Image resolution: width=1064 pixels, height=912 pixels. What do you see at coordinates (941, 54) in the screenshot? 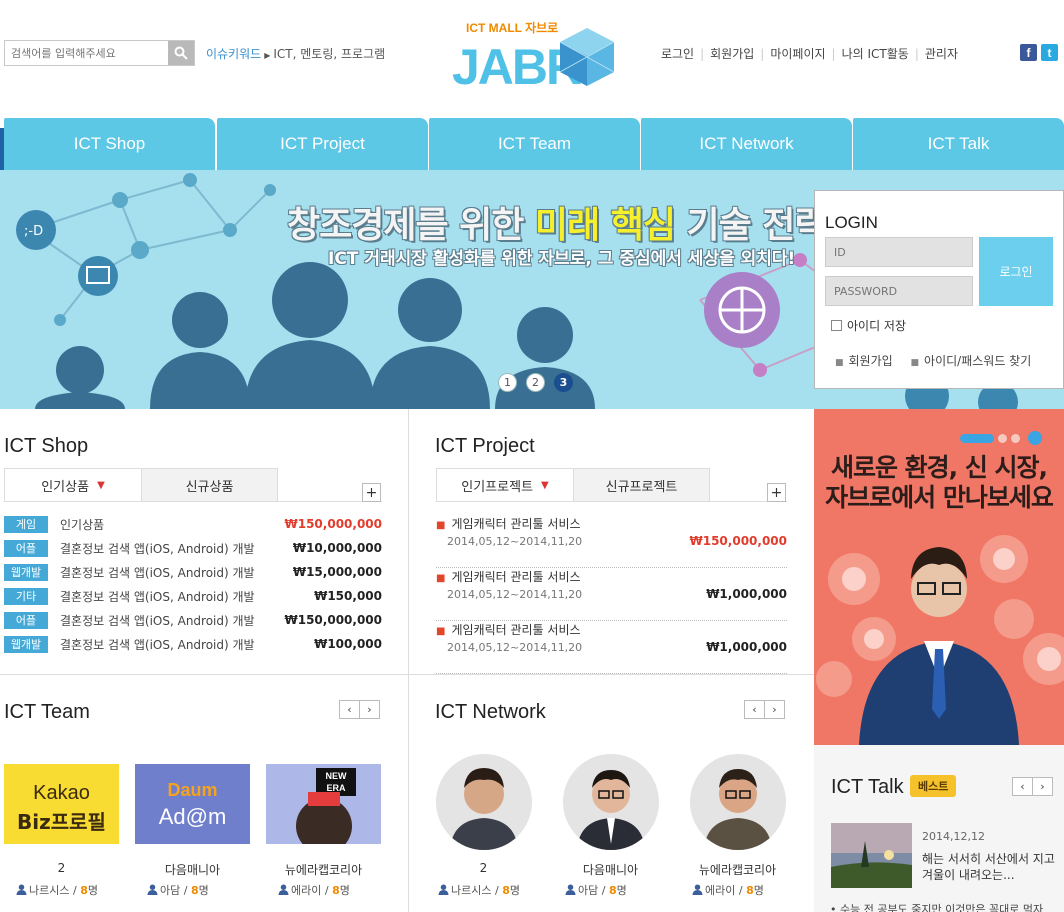
I see `link-admin: 관리자` at bounding box center [941, 54].